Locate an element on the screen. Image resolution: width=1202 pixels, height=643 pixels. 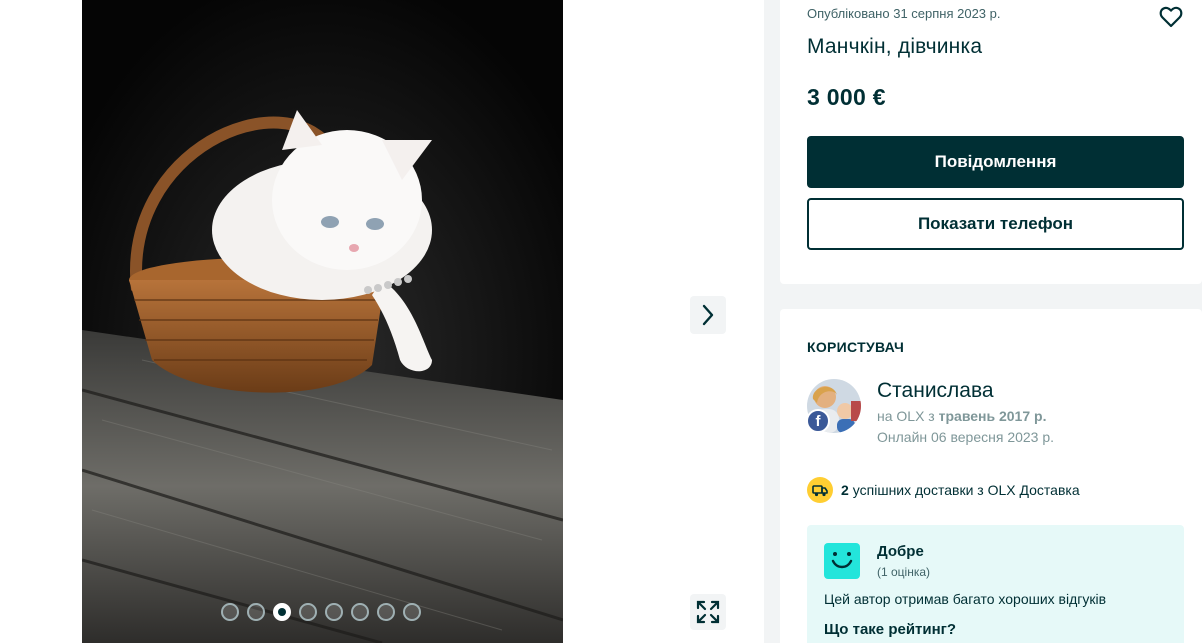
expand-icon is located at coordinates (708, 612).